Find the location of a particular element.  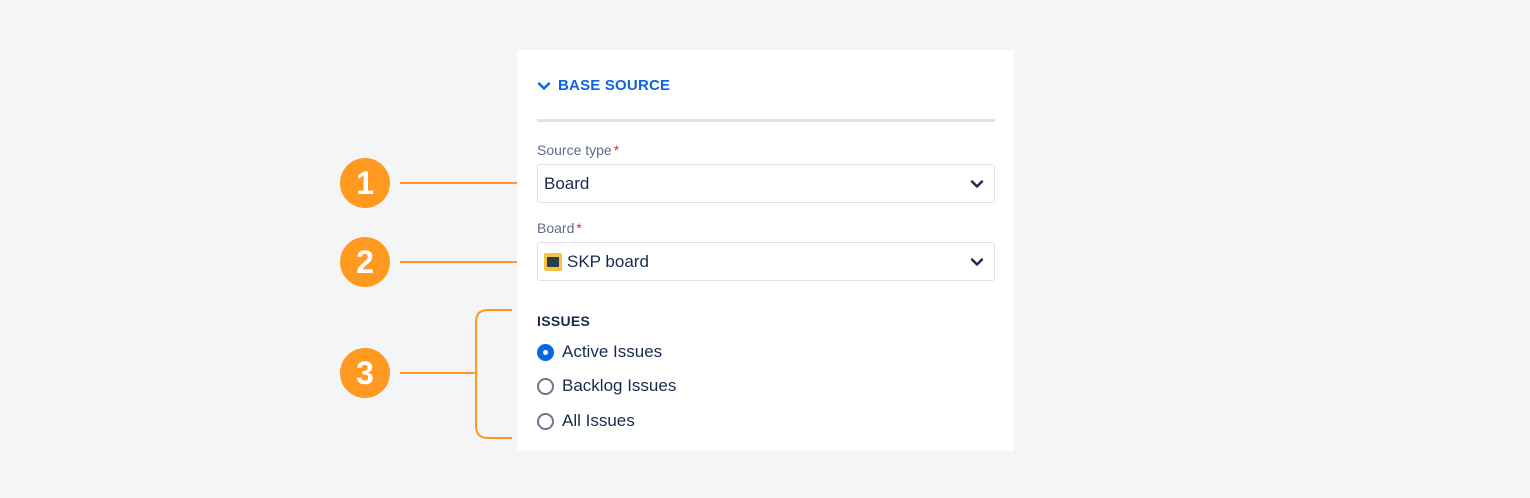

board-icon is located at coordinates (553, 261).